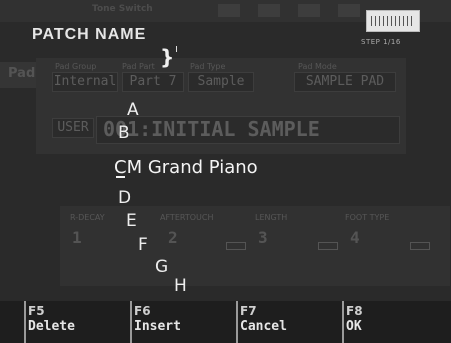 The image size is (451, 343). What do you see at coordinates (77, 237) in the screenshot?
I see `background-sub-value: 1` at bounding box center [77, 237].